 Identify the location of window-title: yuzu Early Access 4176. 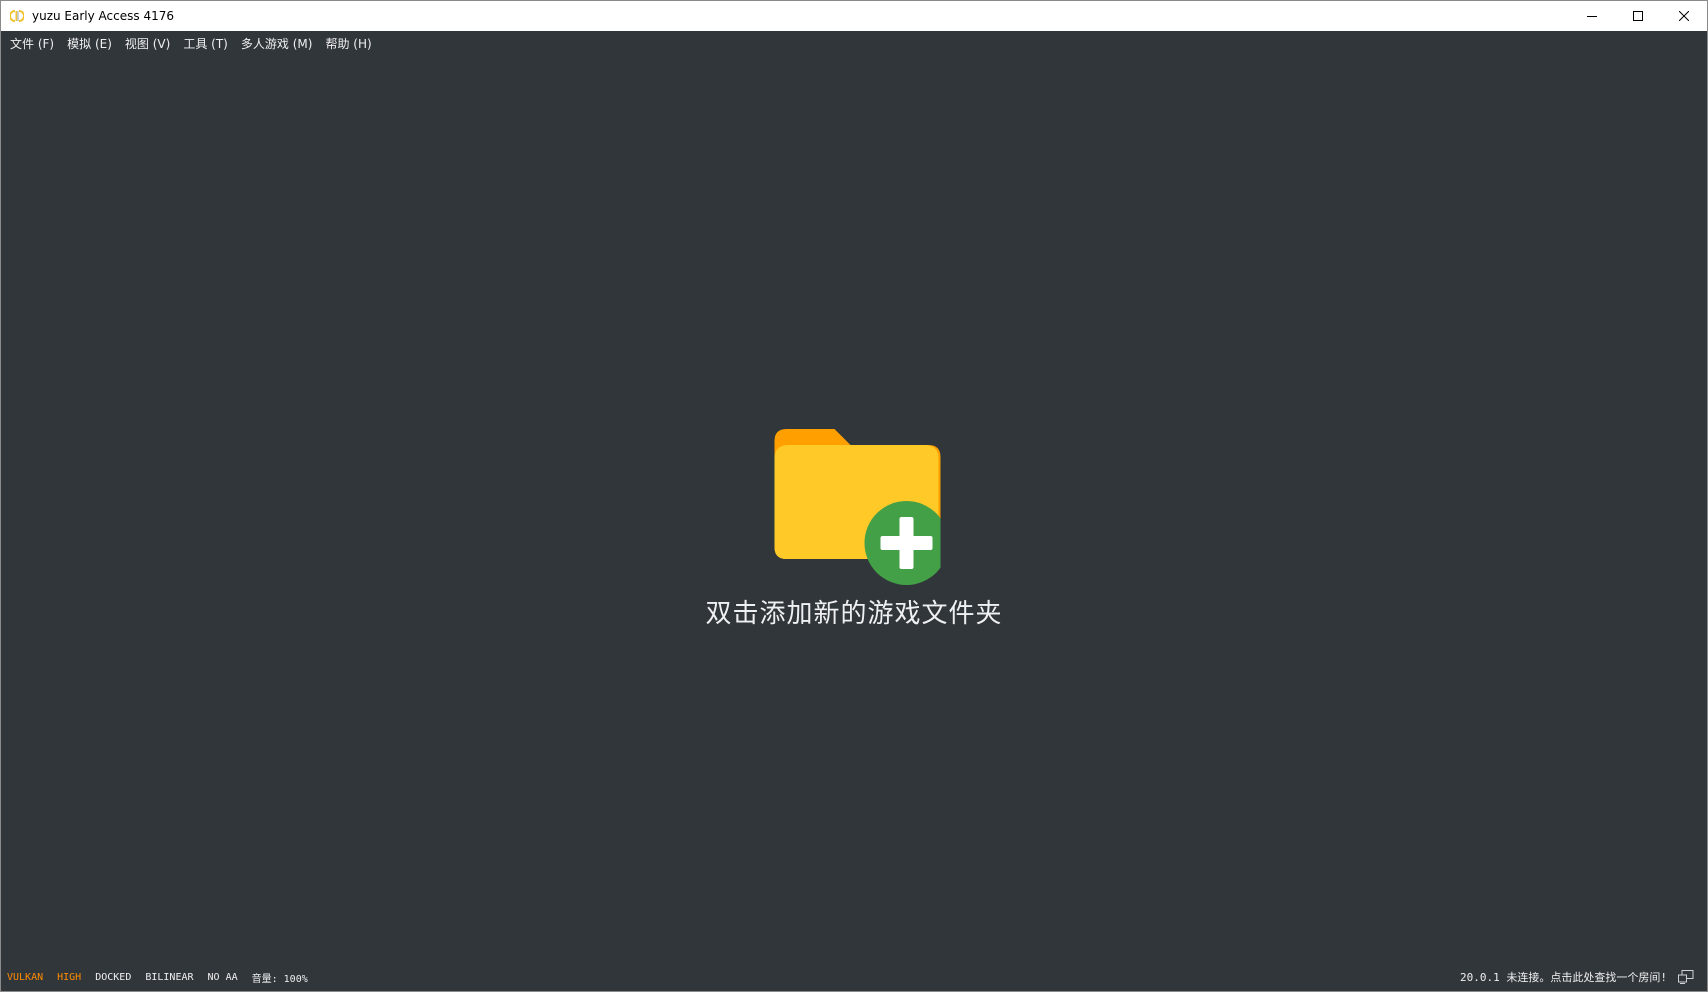
(103, 16).